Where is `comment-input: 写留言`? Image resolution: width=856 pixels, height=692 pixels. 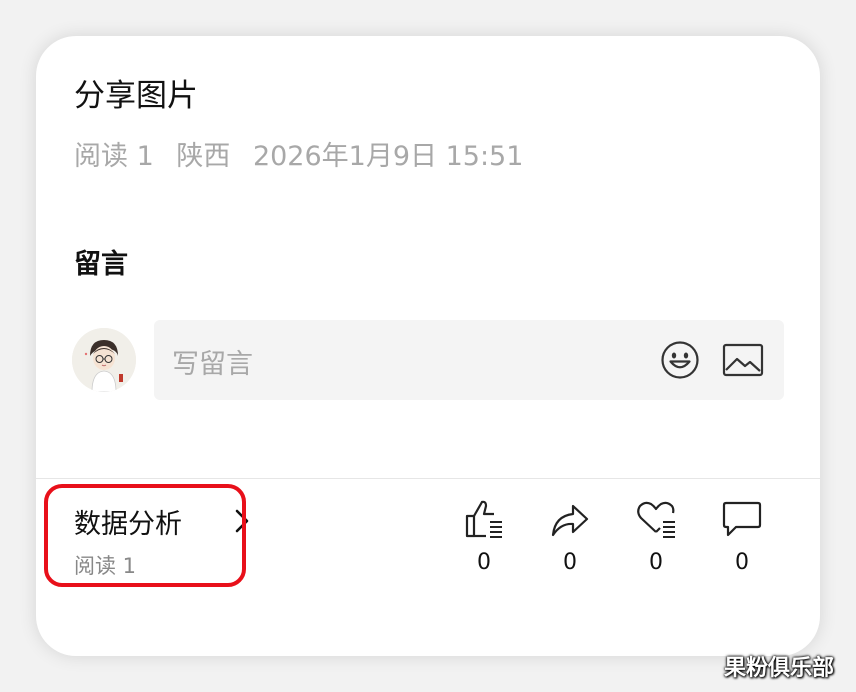
comment-input: 写留言 is located at coordinates (469, 360).